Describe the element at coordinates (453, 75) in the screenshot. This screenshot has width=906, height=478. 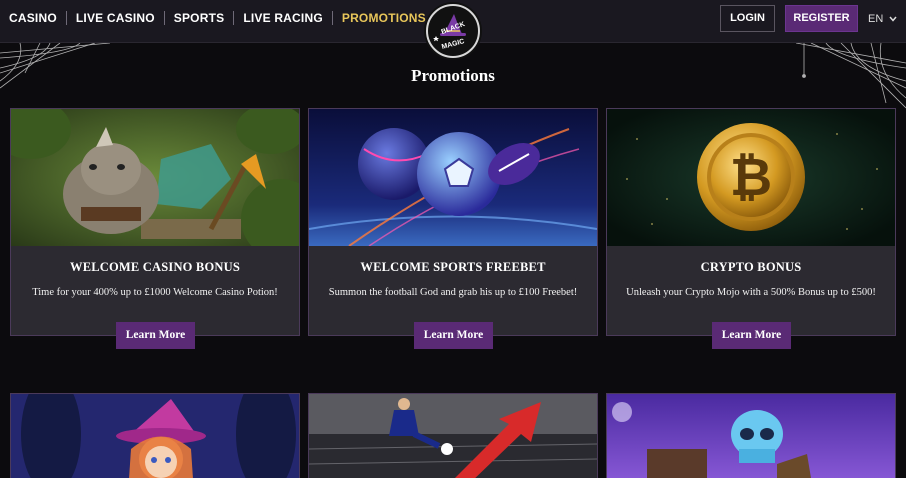
I see `page-title: Promotions` at that location.